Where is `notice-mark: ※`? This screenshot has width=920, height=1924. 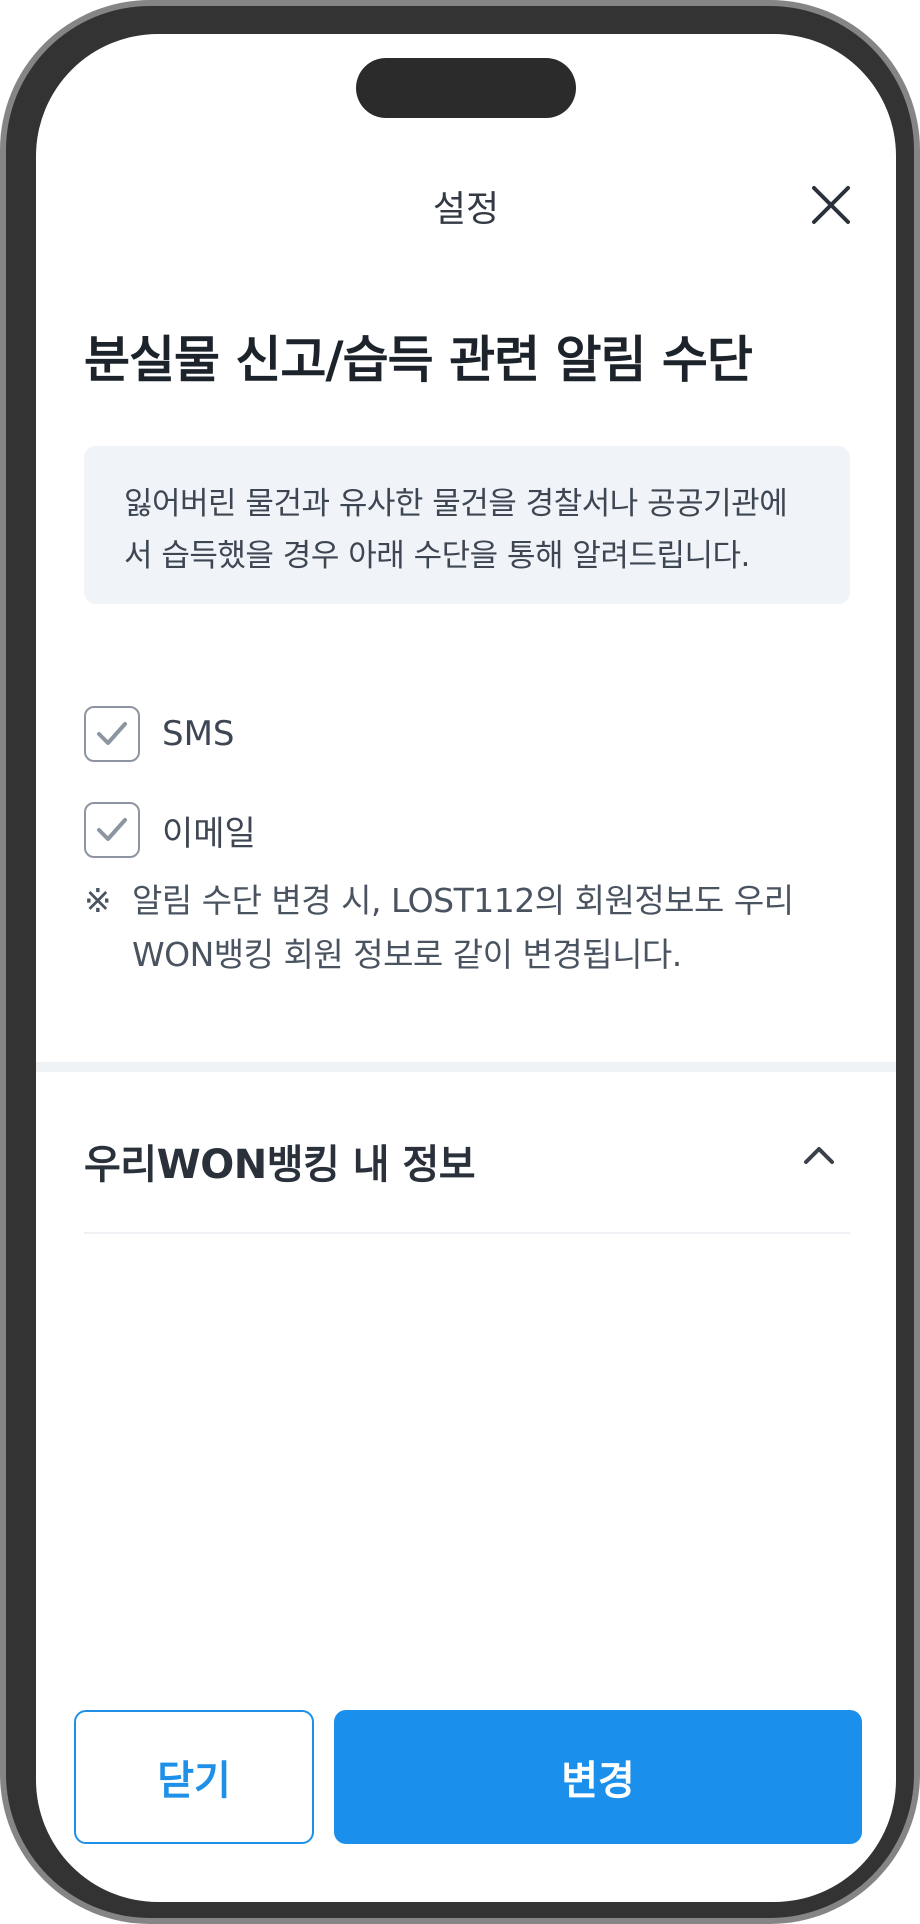 notice-mark: ※ is located at coordinates (98, 900).